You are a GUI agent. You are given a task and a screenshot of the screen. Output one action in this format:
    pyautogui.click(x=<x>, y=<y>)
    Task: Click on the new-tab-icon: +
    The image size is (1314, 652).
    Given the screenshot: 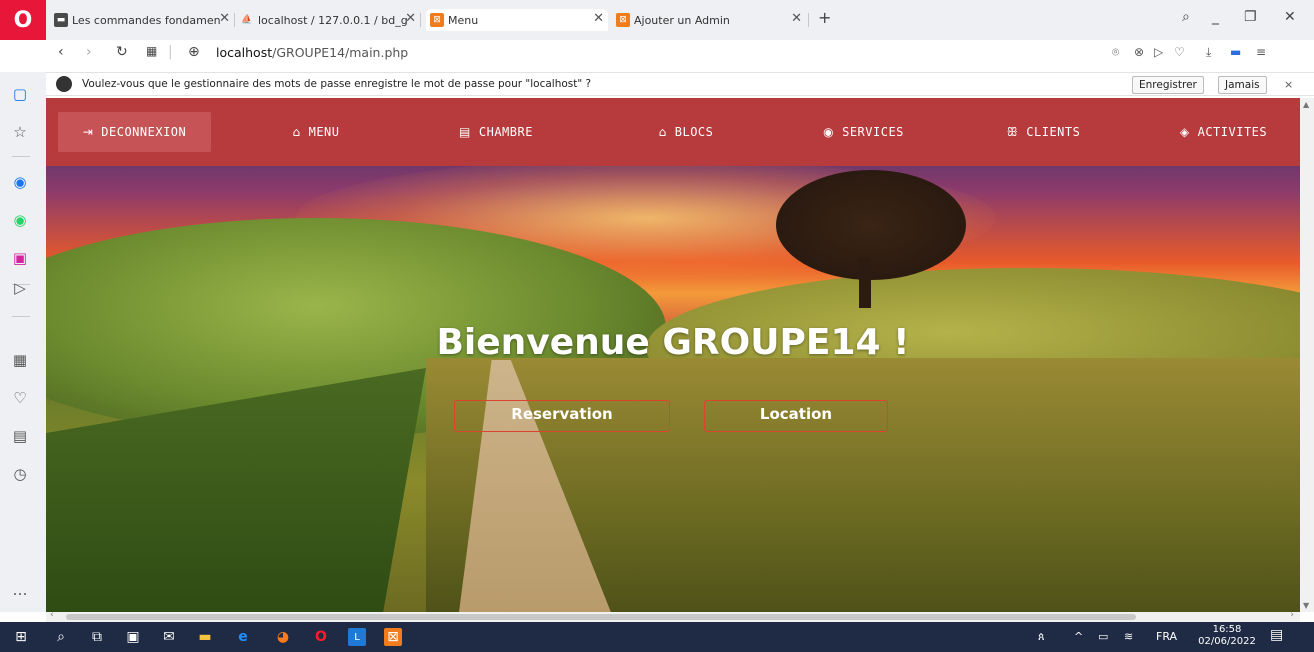 What is the action you would take?
    pyautogui.click(x=824, y=17)
    